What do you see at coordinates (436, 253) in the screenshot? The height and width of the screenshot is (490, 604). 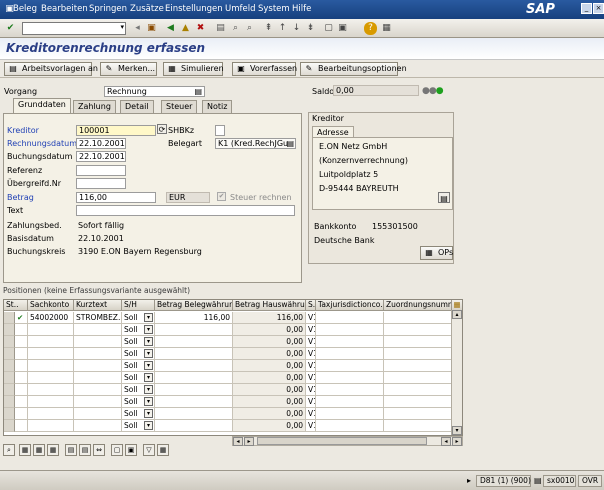 I see `ops-button: ▦ OPs` at bounding box center [436, 253].